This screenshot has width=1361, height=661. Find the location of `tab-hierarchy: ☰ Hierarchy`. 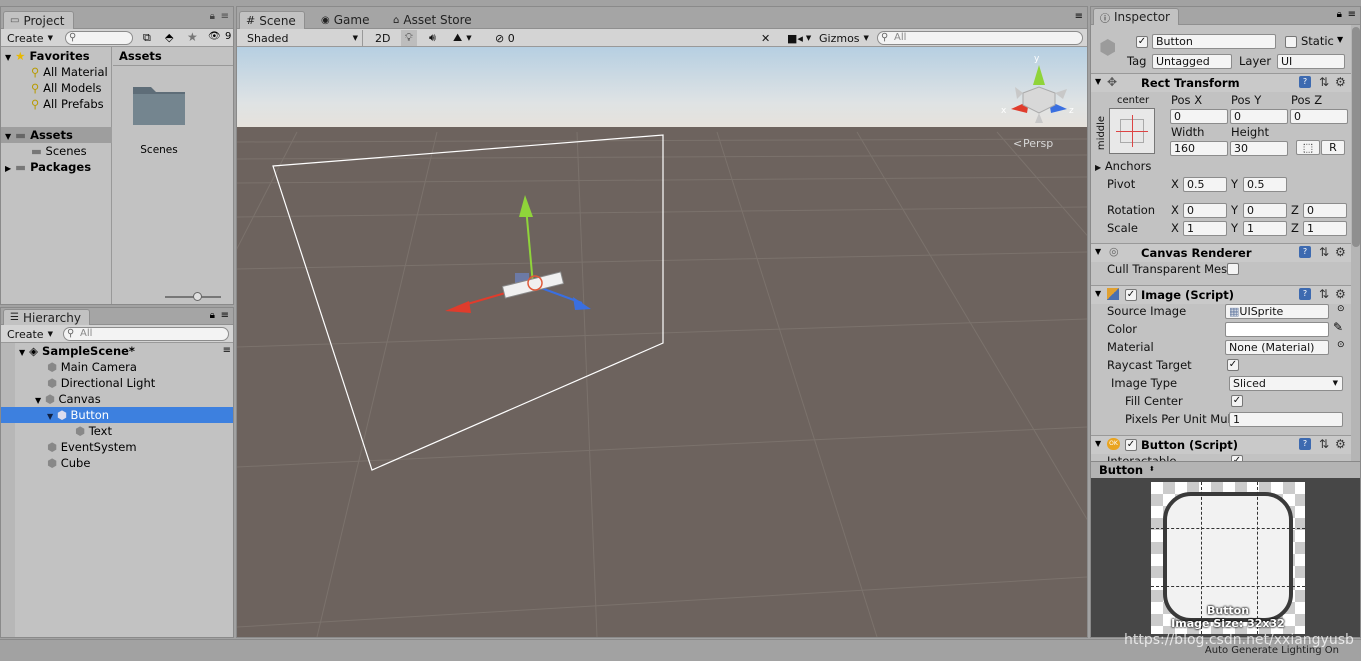

tab-hierarchy: ☰ Hierarchy is located at coordinates (46, 317).